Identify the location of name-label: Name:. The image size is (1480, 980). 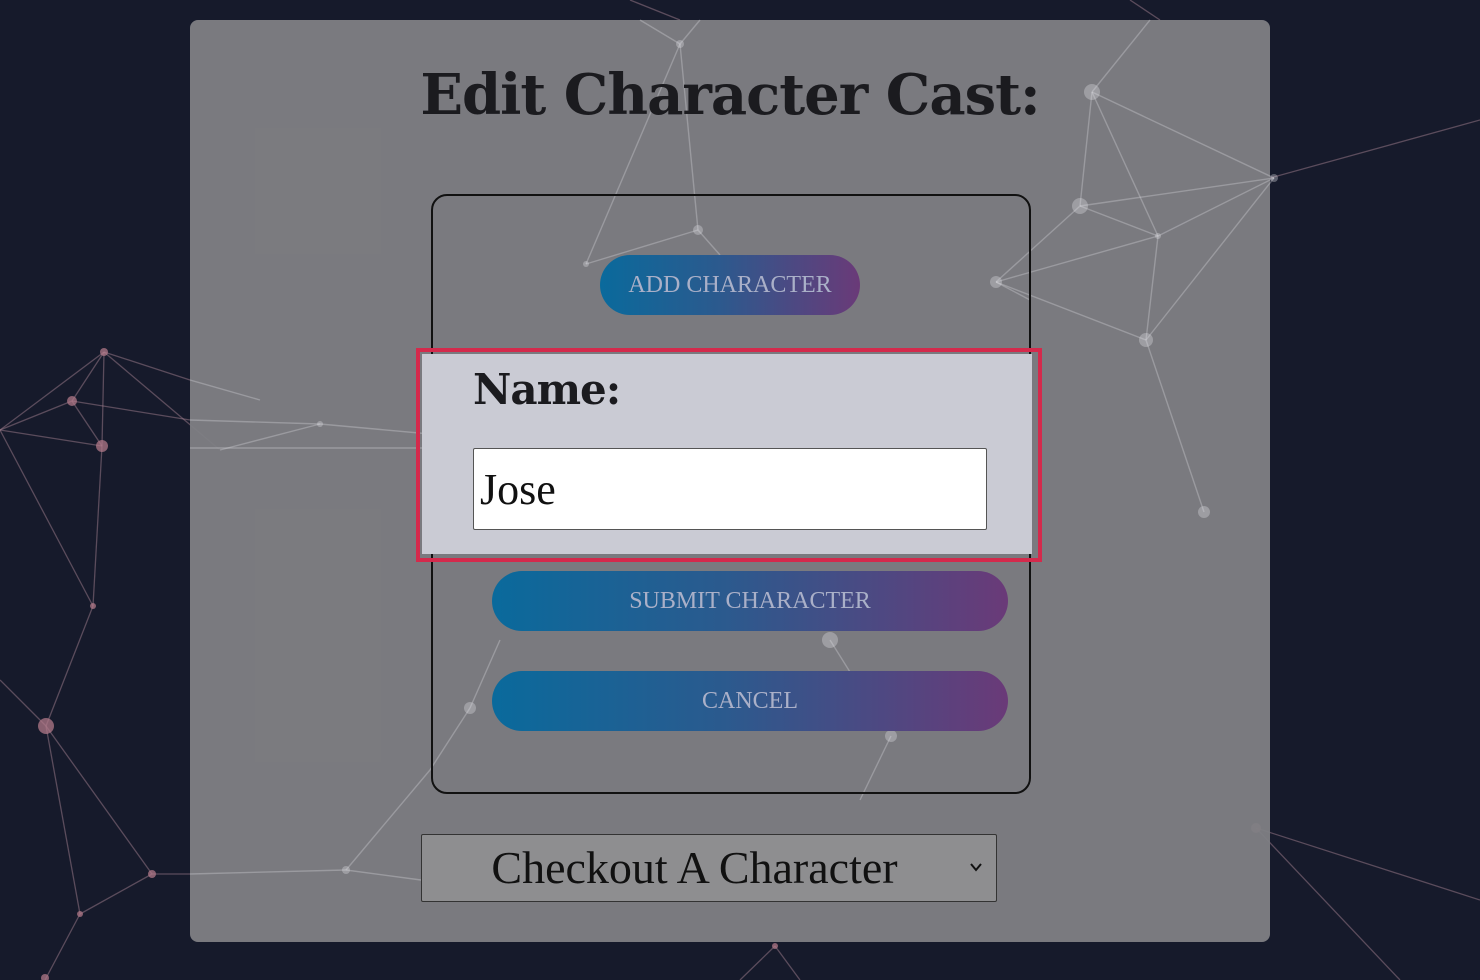
(547, 389).